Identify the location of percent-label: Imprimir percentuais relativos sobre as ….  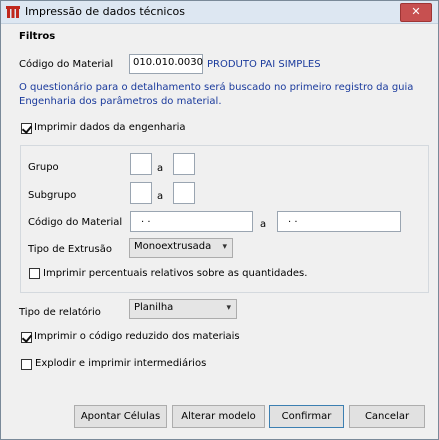
(175, 273).